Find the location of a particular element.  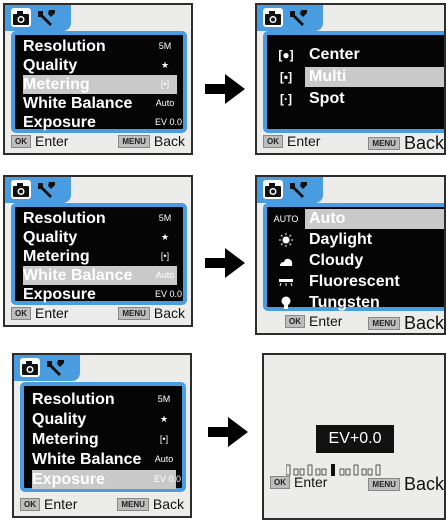

metering-option-multi: [▪] Multi is located at coordinates (358, 77).